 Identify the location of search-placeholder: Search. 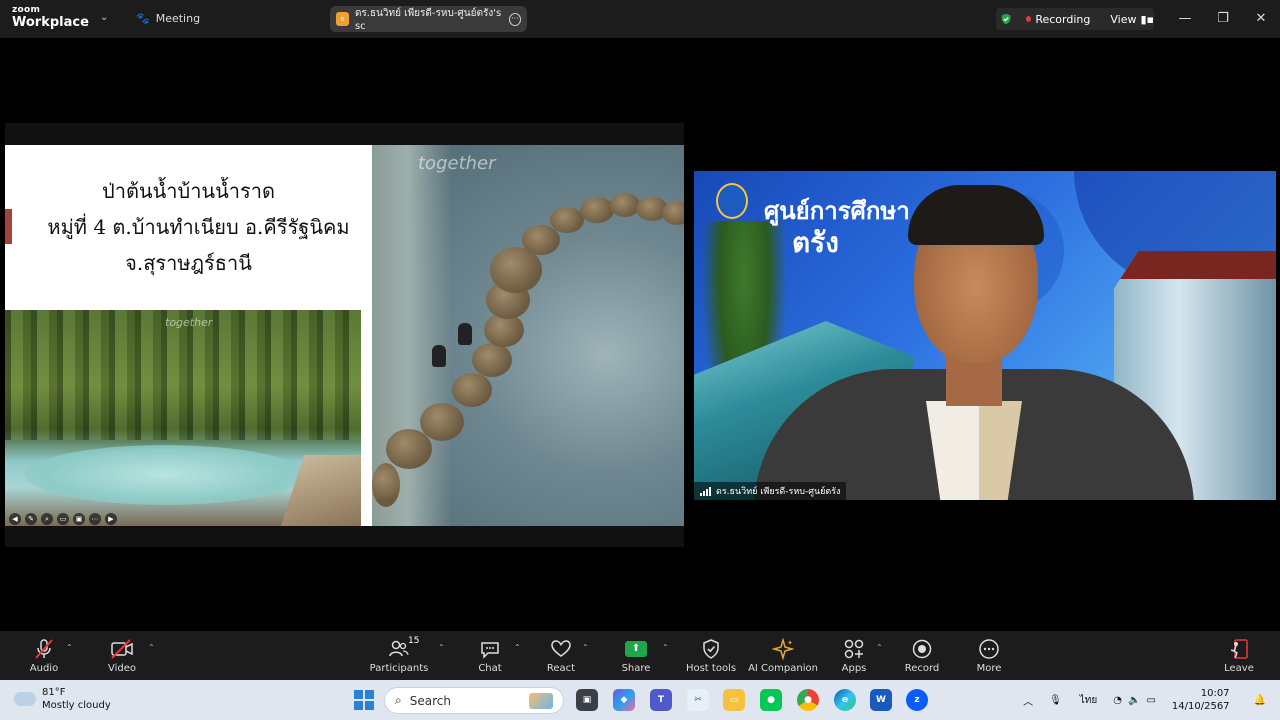
(430, 700).